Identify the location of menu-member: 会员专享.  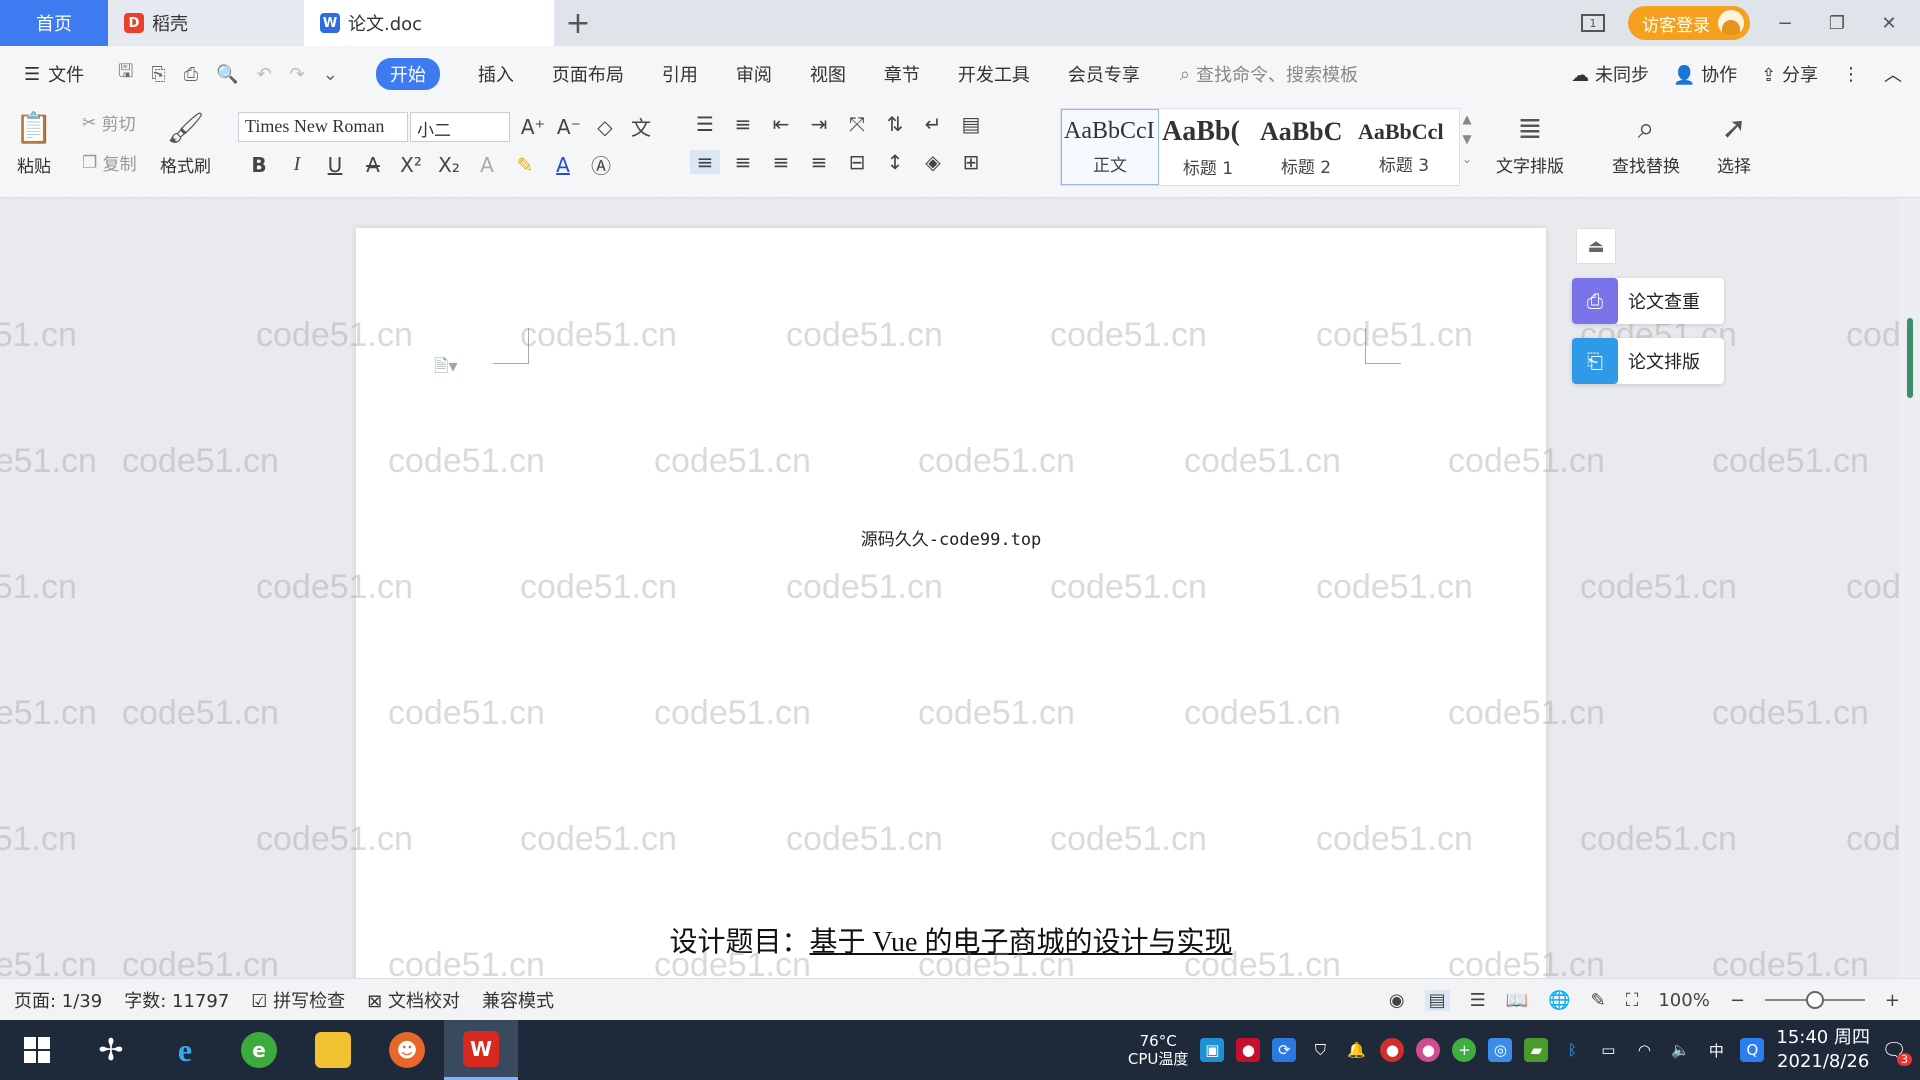
(1104, 74).